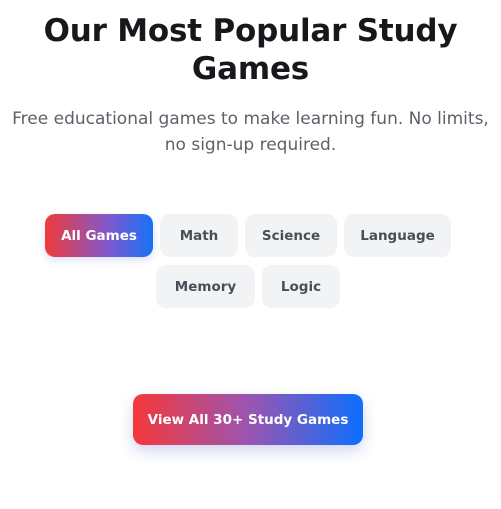 The image size is (501, 509). I want to click on filter-chip-label: Memory, so click(205, 286).